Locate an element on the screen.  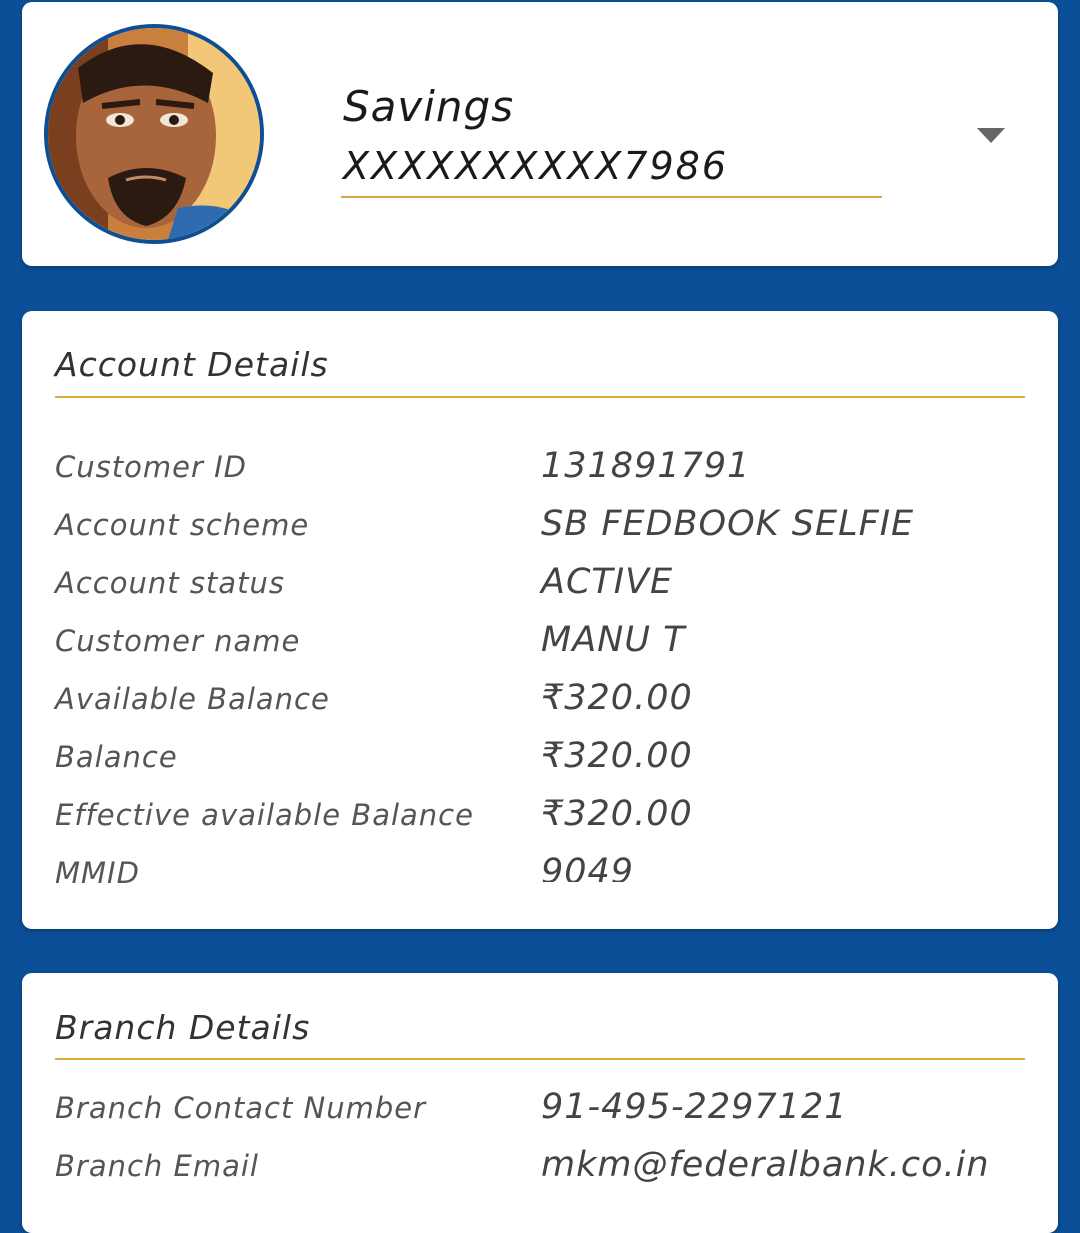
detail-row-available-balance: Available Balance ₹320.00 is located at coordinates (545, 709).